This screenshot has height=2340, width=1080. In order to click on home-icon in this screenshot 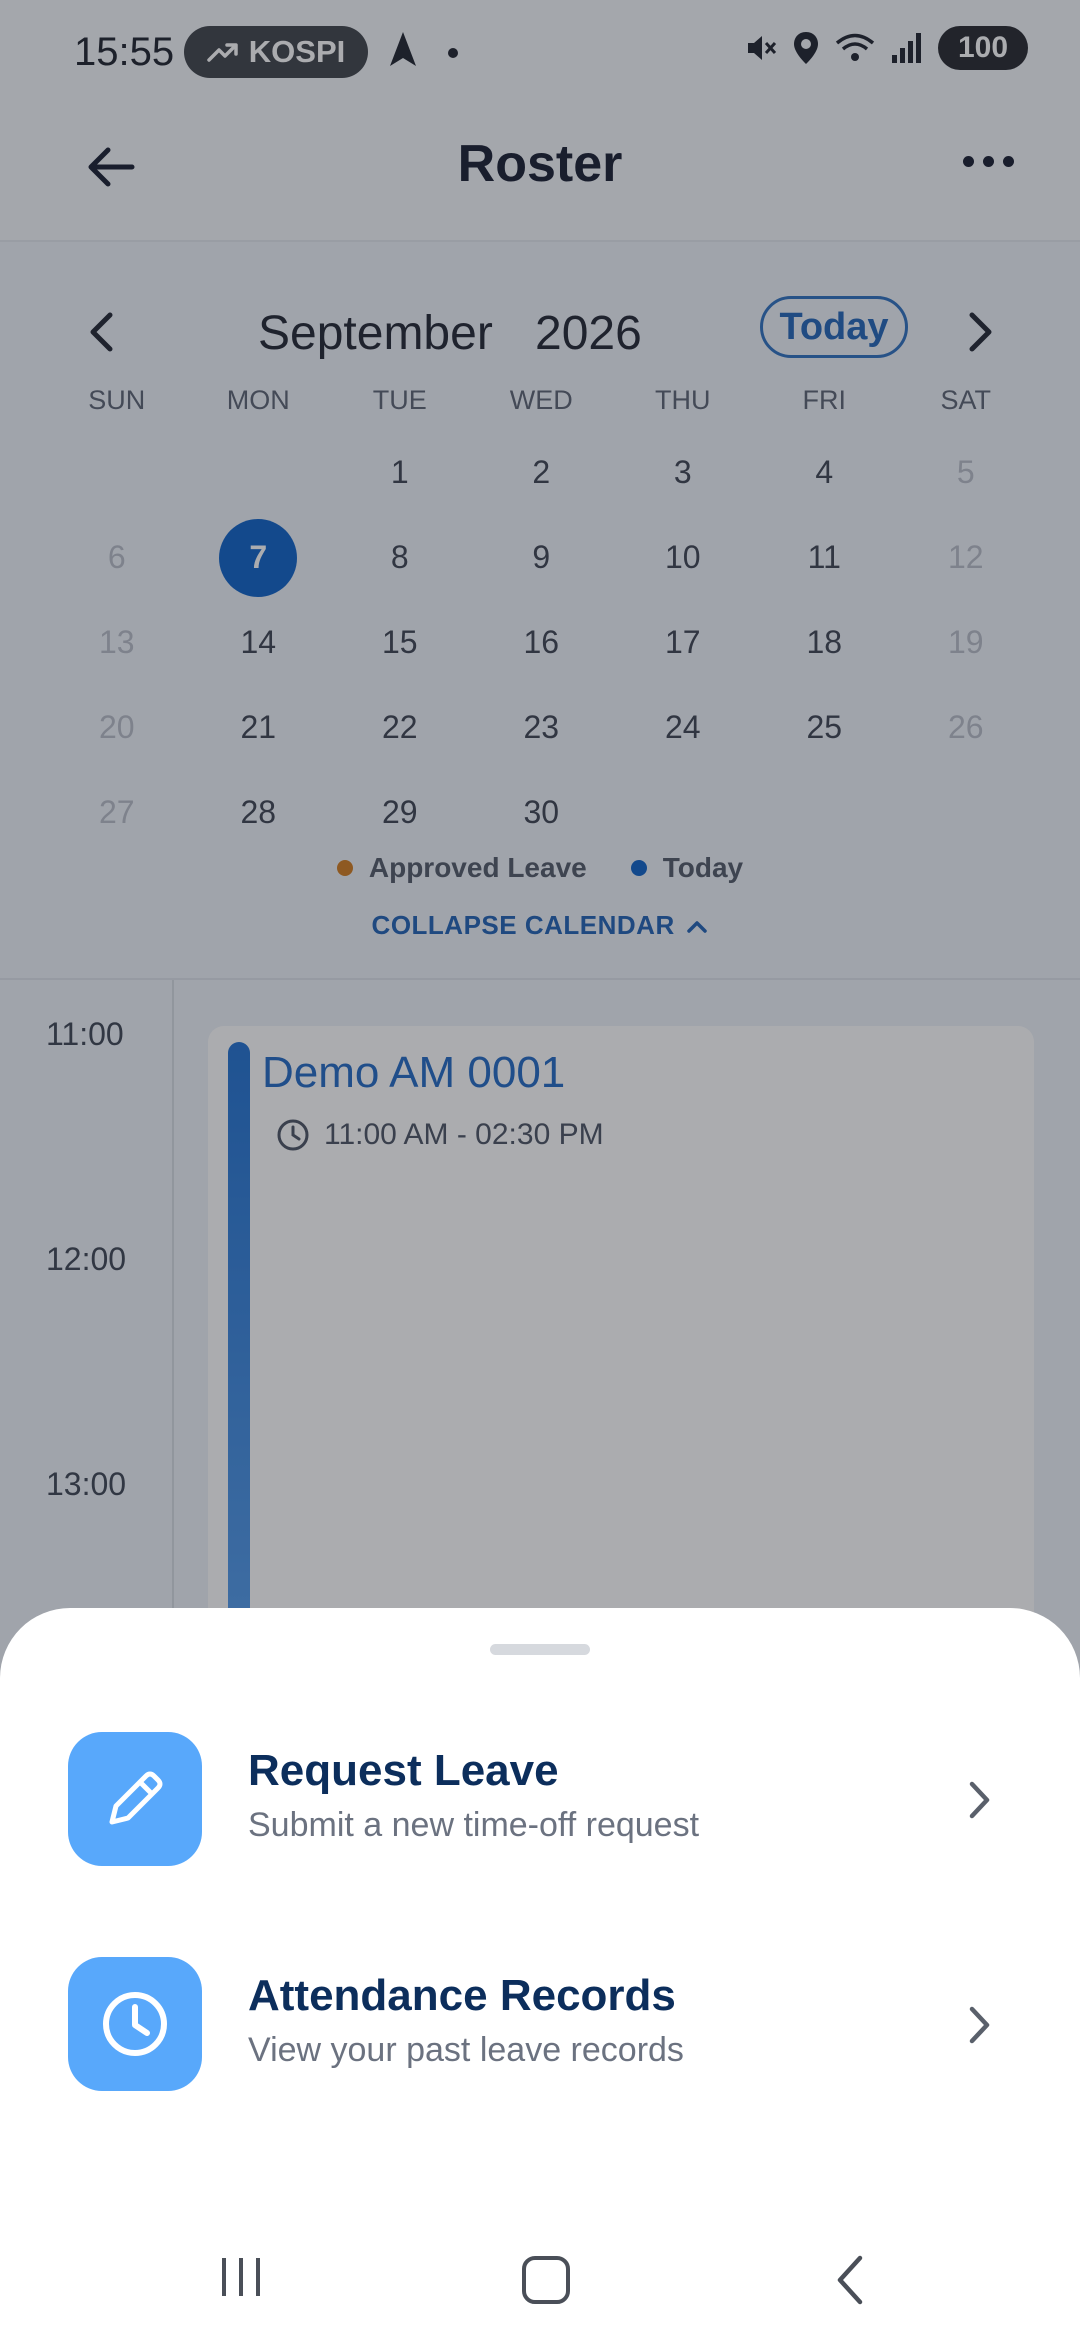, I will do `click(546, 2280)`.